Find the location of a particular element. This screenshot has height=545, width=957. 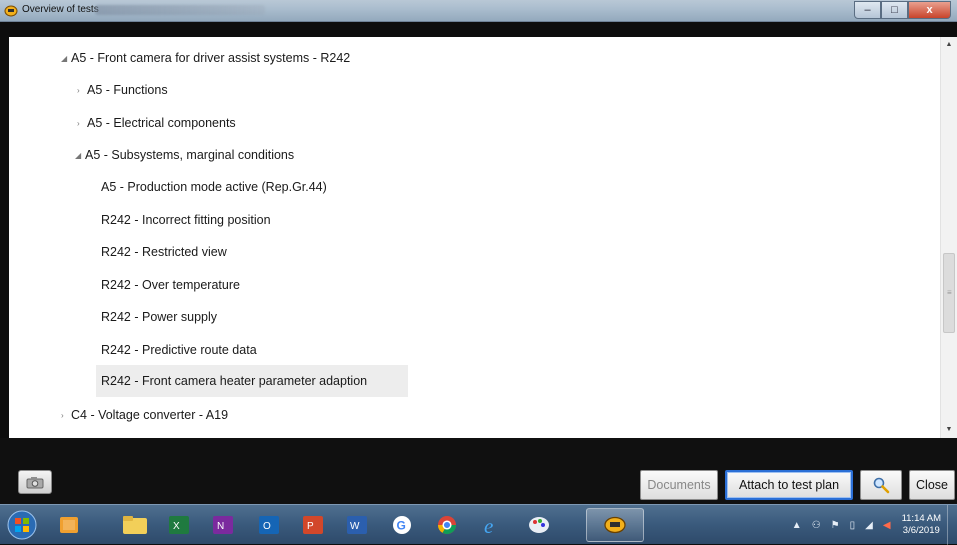

tree-item-production-mode: A5 - Production mode active (Rep.Gr.44) is located at coordinates (217, 187).